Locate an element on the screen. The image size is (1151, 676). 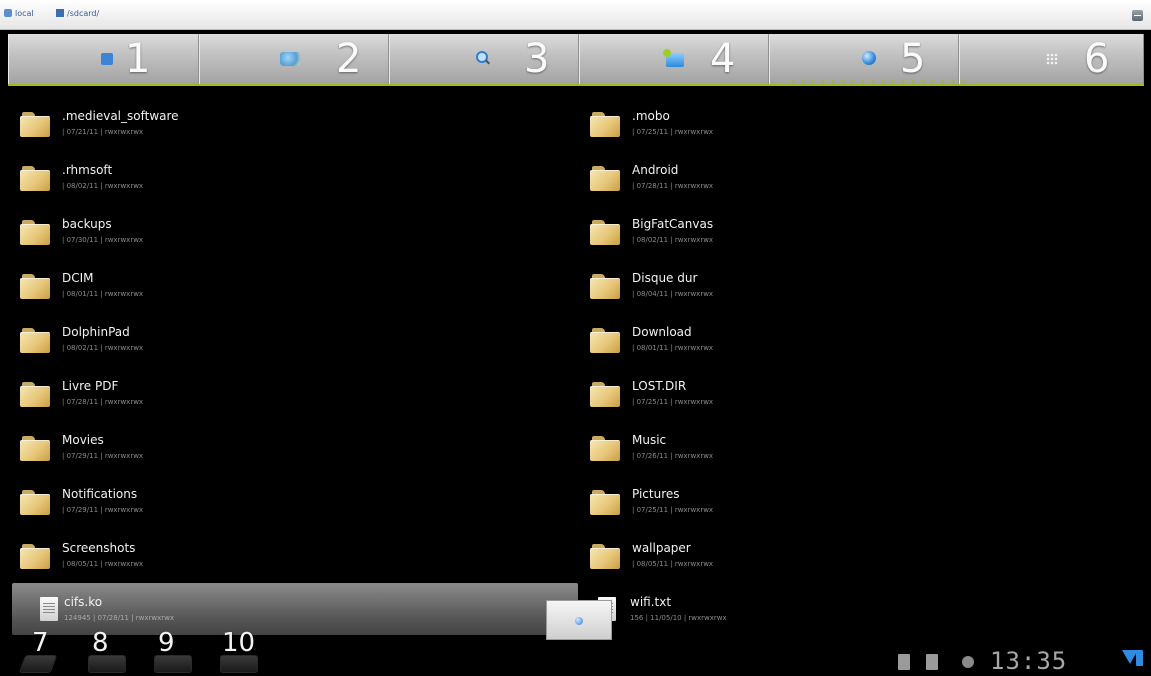
file-meta: | 07/30/11 | rwxrwxrwx is located at coordinates (103, 240).